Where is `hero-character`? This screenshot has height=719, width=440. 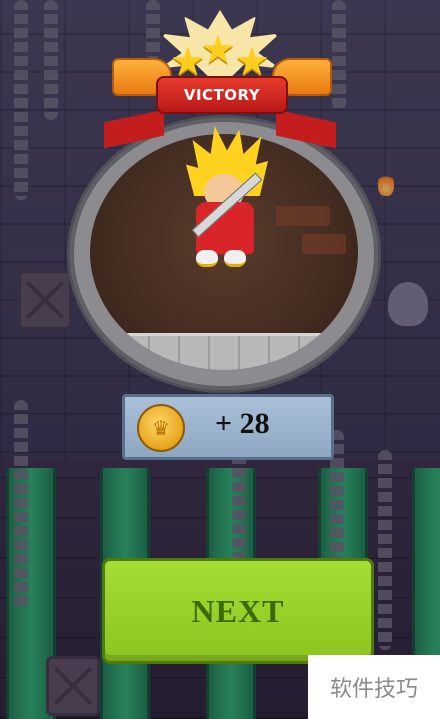 hero-character is located at coordinates (228, 201).